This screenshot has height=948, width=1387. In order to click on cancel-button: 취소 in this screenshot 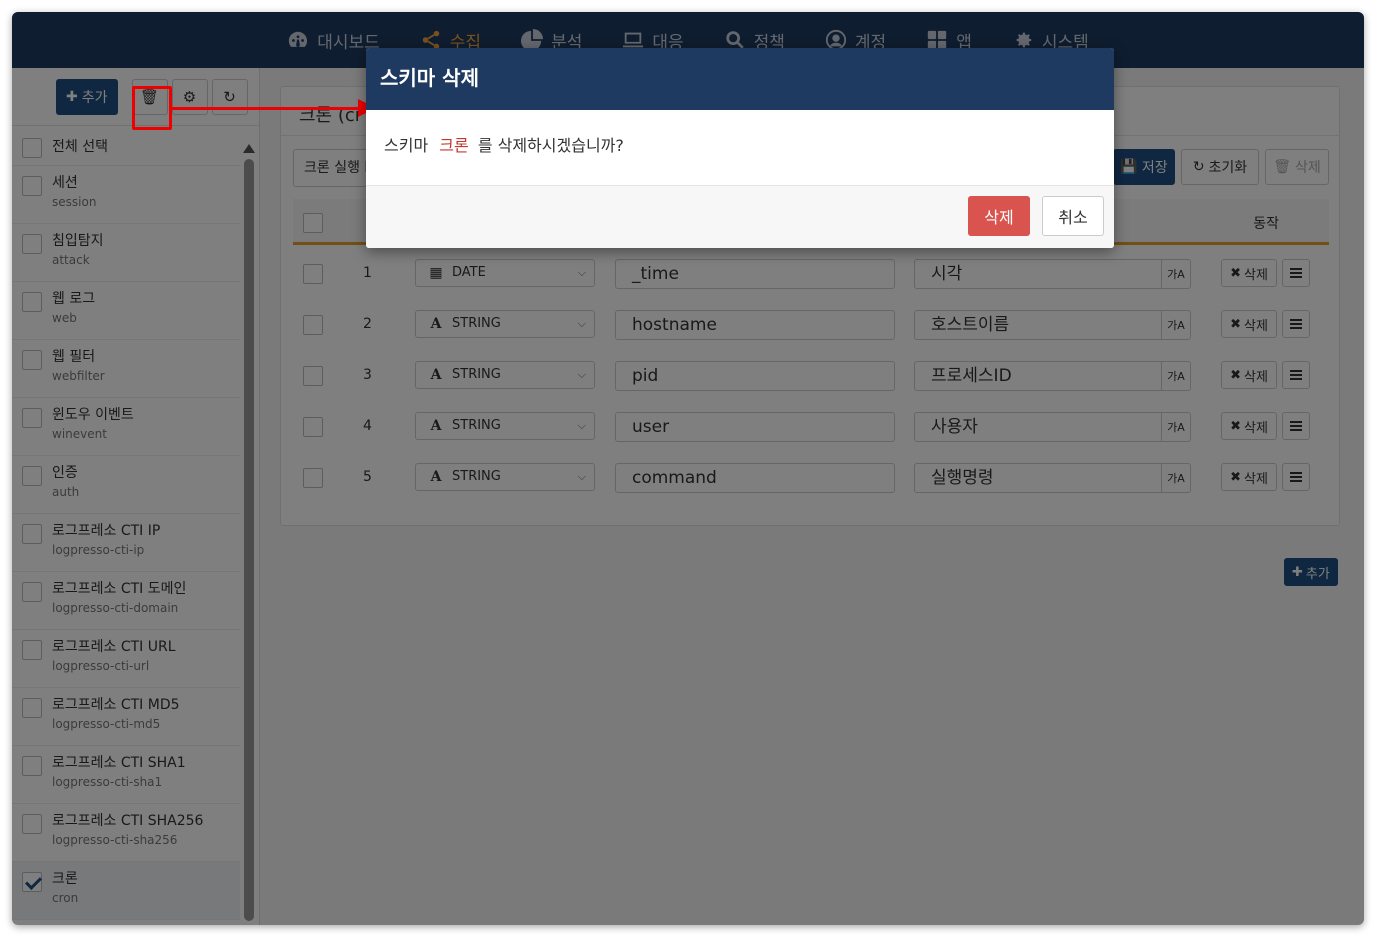, I will do `click(1073, 216)`.